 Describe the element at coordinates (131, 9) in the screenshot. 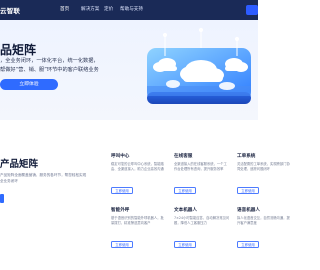

I see `nav-item-help: 帮助与支持` at that location.